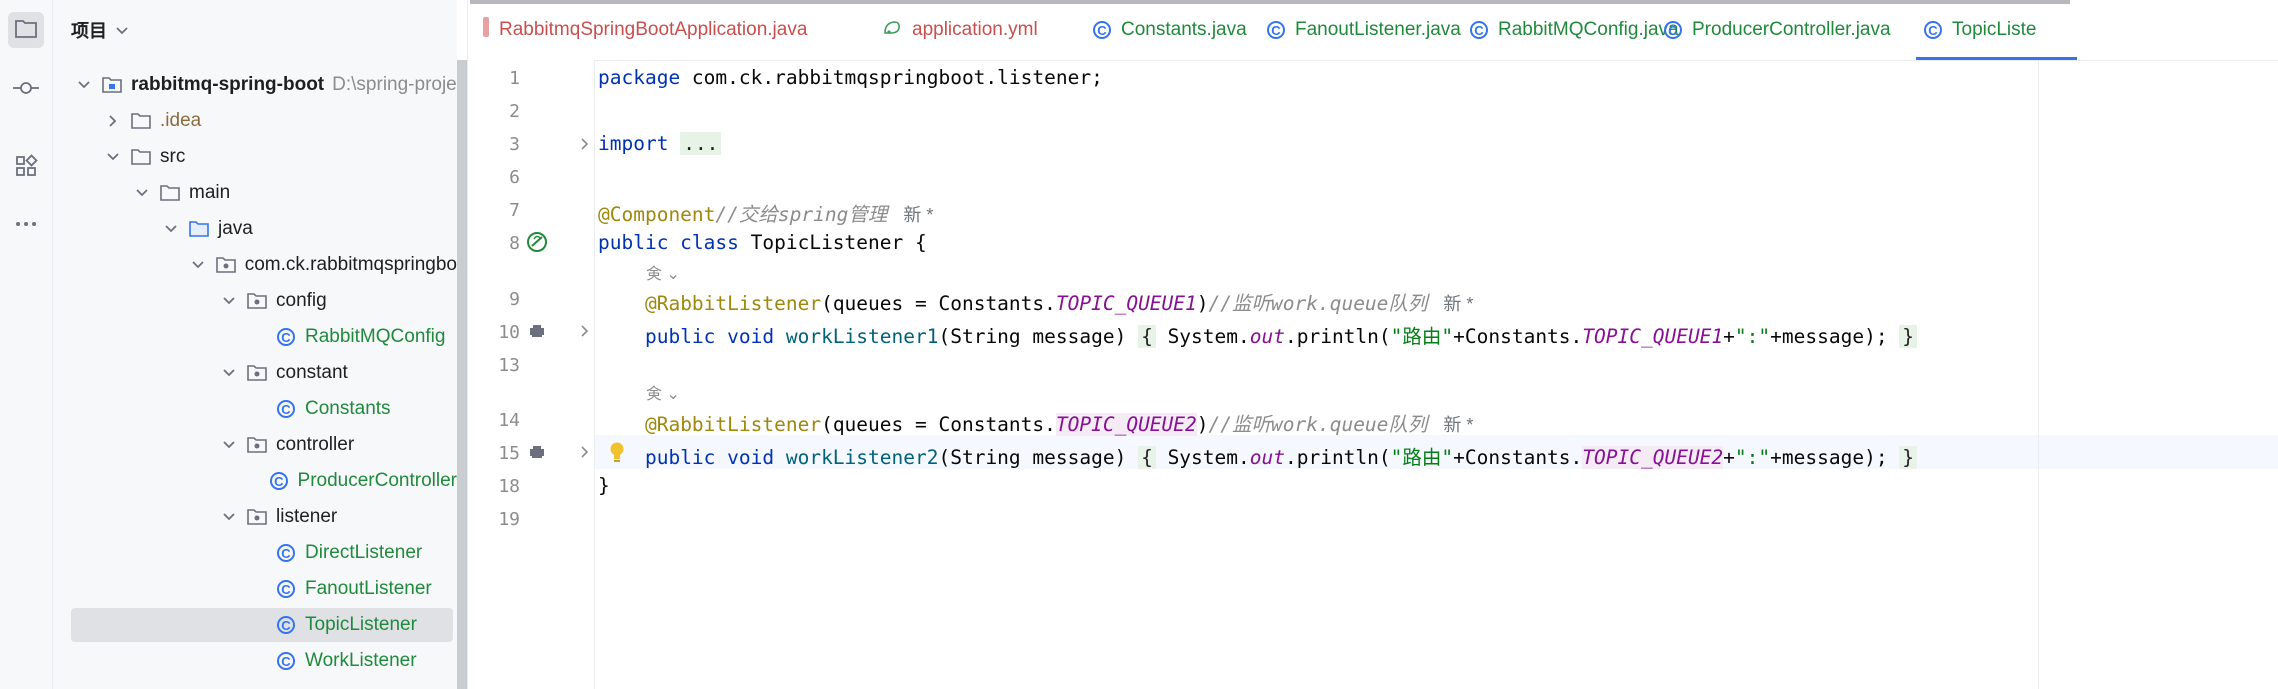 Image resolution: width=2278 pixels, height=689 pixels. I want to click on line-number: 9, so click(495, 299).